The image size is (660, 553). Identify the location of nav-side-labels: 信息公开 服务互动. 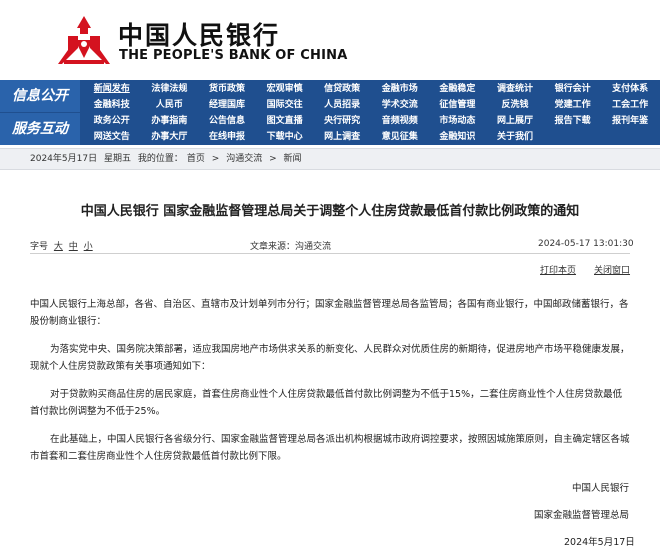
(40, 112).